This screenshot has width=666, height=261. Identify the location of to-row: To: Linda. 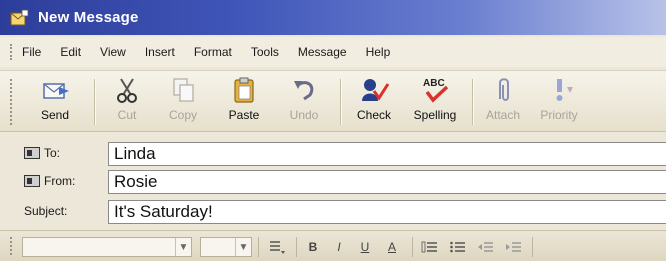
(333, 154).